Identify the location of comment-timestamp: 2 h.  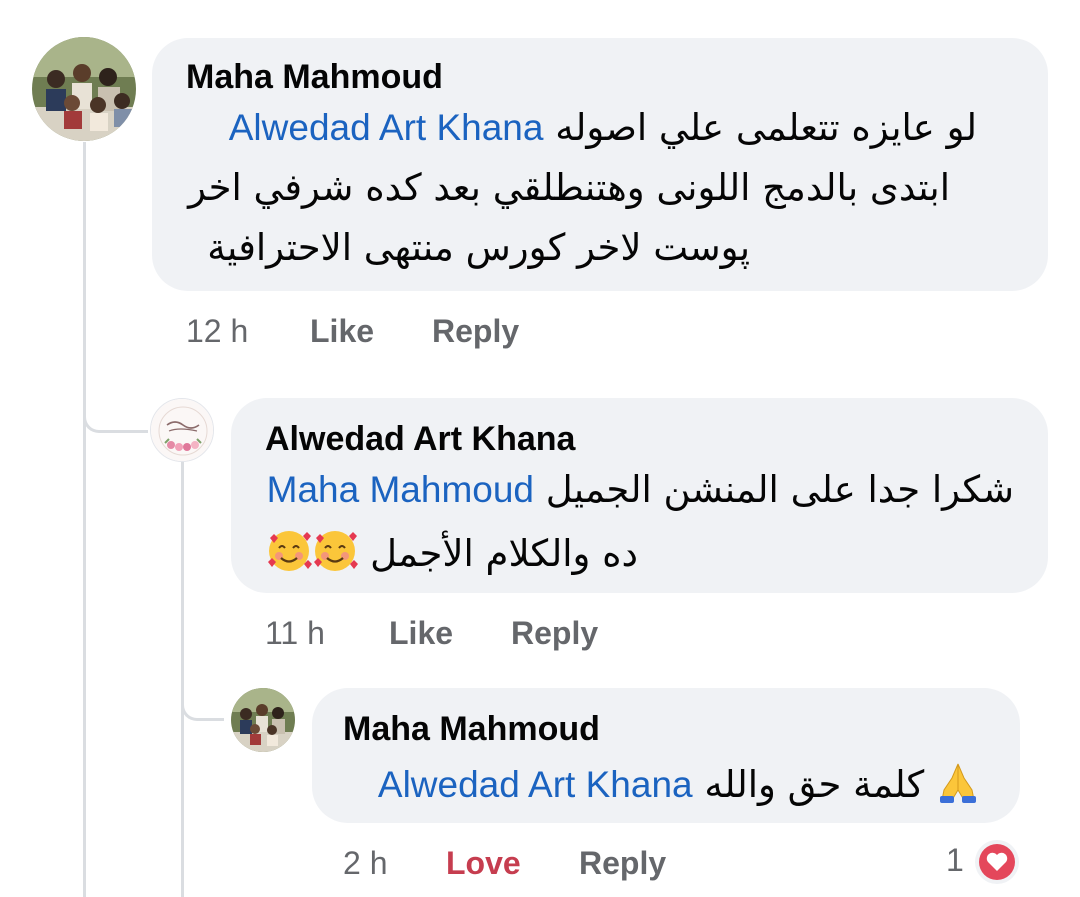
(365, 863).